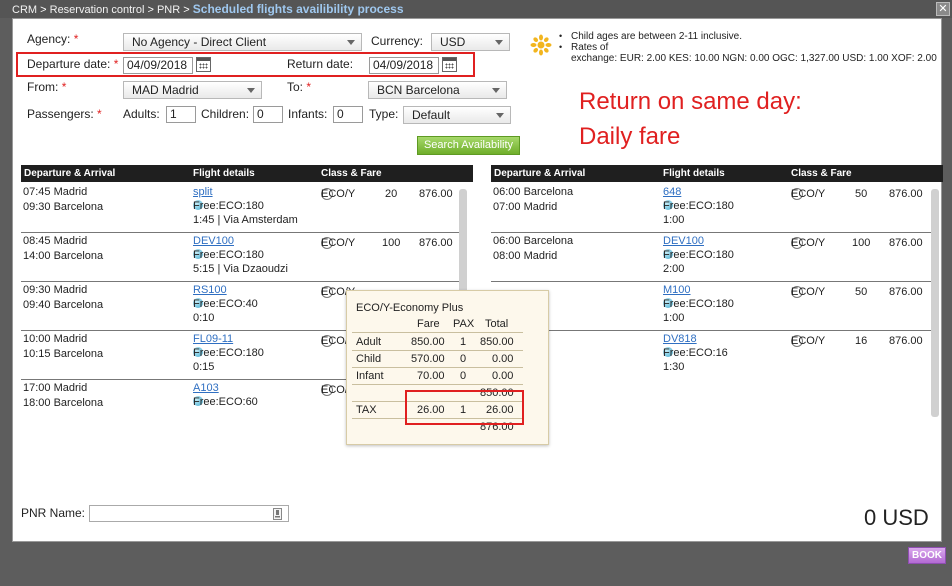 This screenshot has height=586, width=952. What do you see at coordinates (410, 308) in the screenshot?
I see `fare-class-title: ECO/Y-Economy Plus` at bounding box center [410, 308].